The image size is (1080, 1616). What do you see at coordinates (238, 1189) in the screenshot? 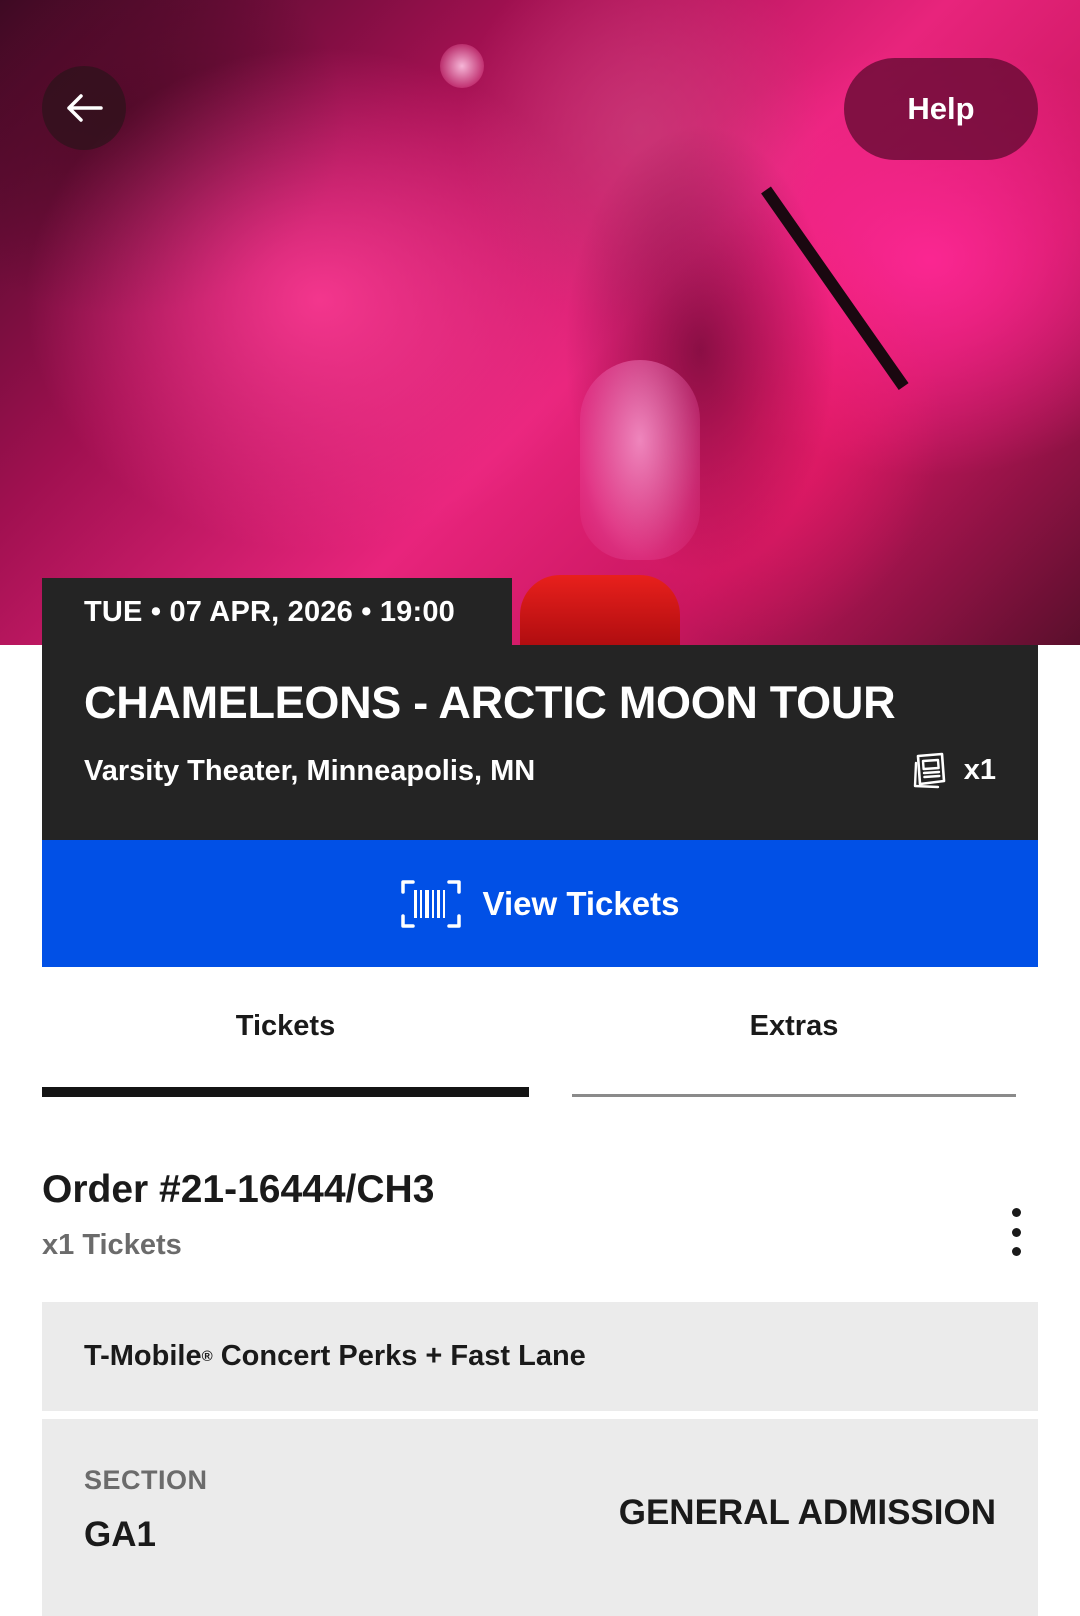
I see `order-title: Order #21-16444/CH3` at bounding box center [238, 1189].